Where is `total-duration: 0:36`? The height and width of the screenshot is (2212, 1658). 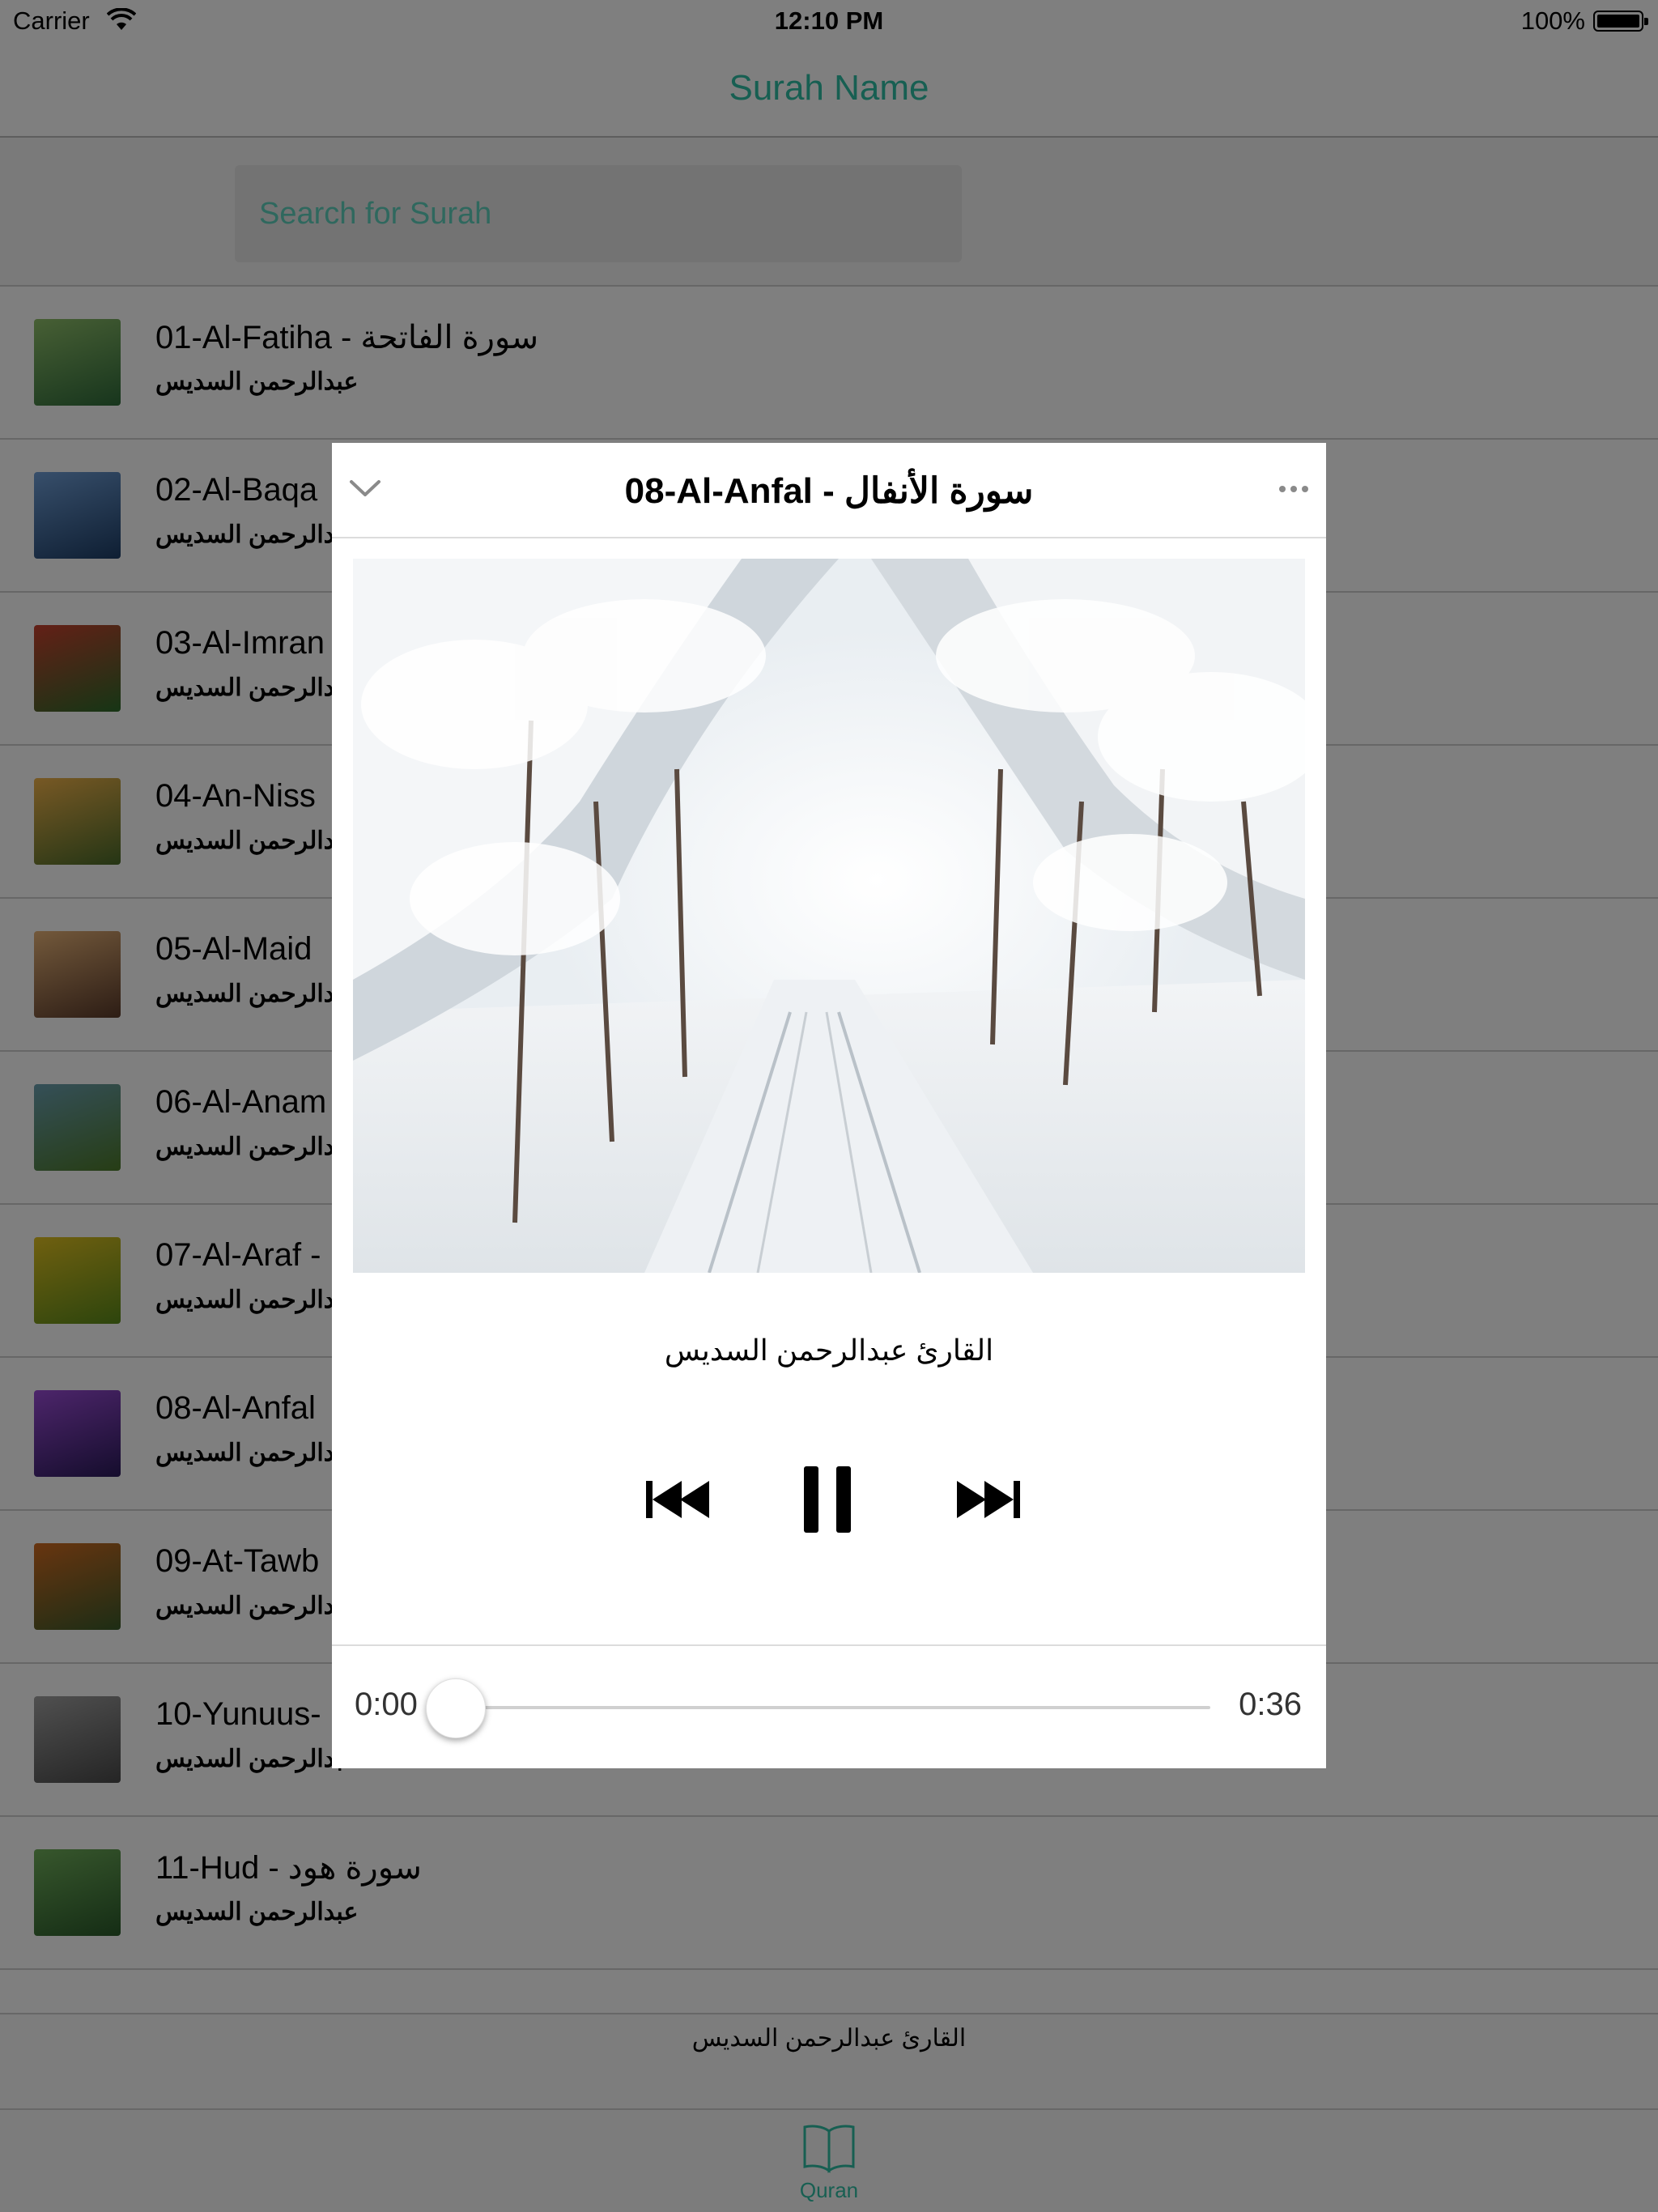 total-duration: 0:36 is located at coordinates (1270, 1705).